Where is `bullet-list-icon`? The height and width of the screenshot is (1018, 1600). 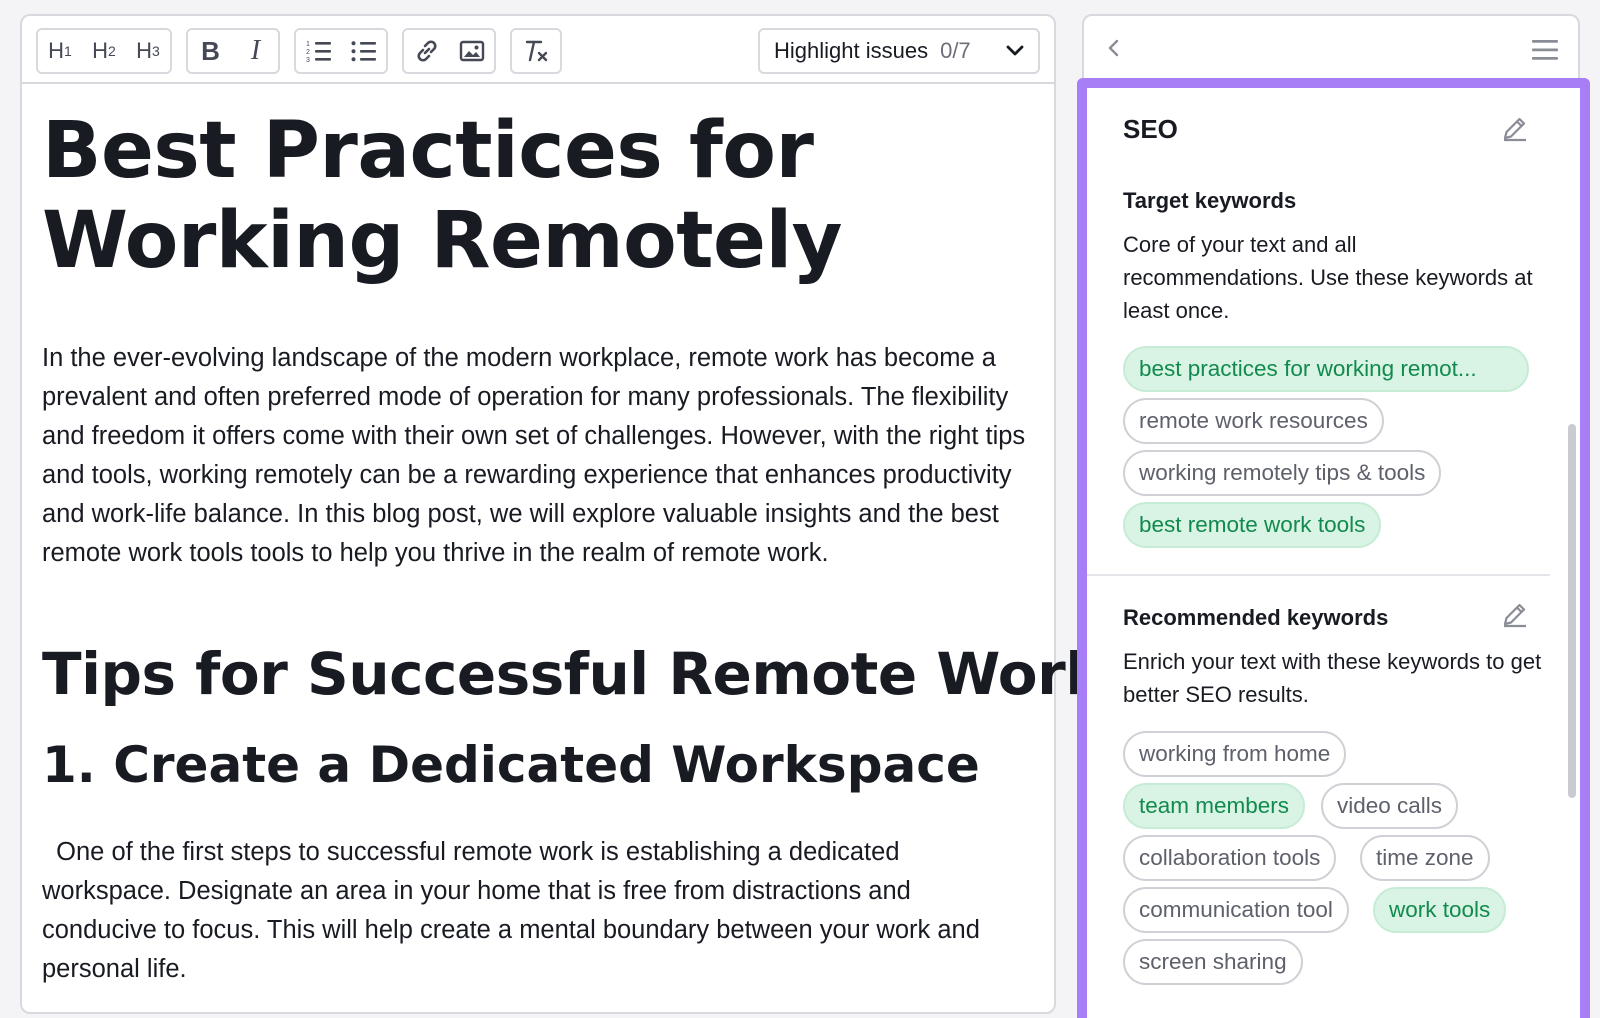
bullet-list-icon is located at coordinates (363, 51).